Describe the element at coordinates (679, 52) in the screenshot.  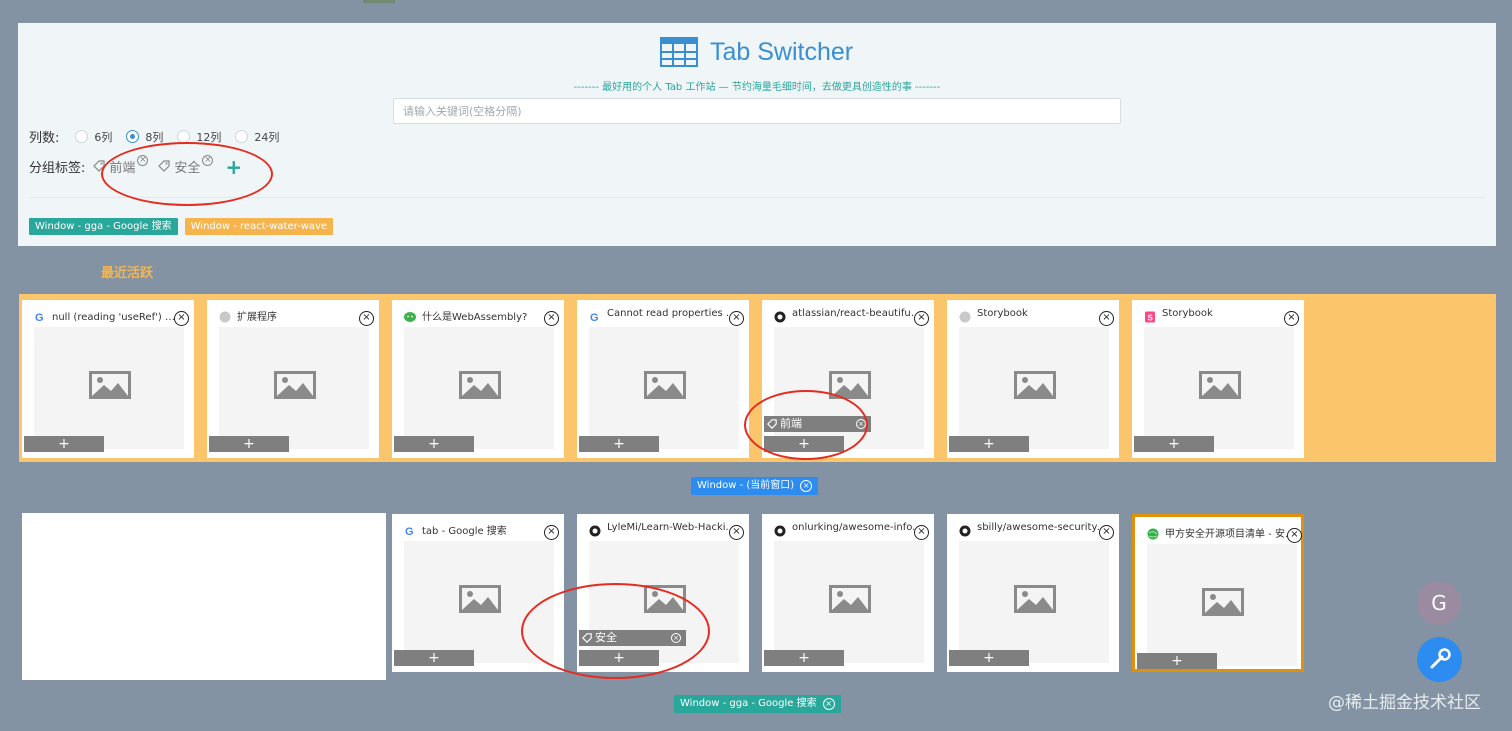
I see `grid-table-icon` at that location.